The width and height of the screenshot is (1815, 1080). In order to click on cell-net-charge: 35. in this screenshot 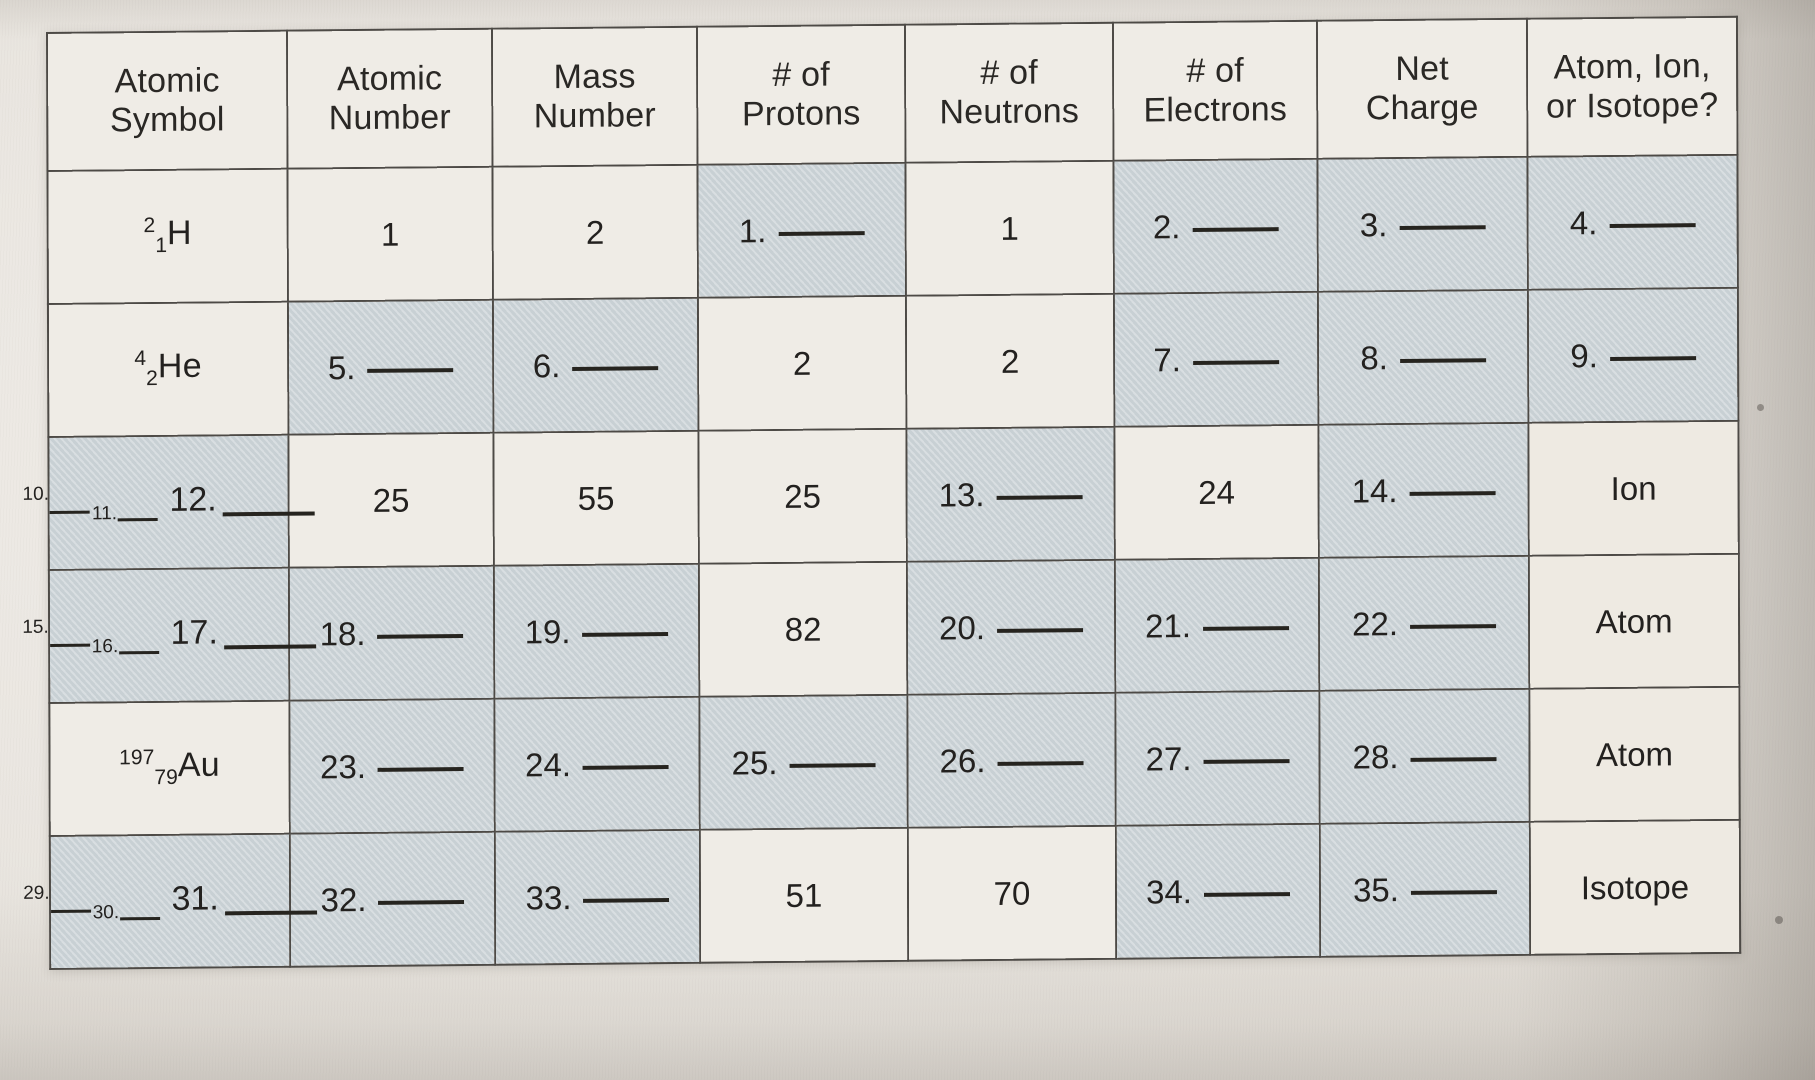, I will do `click(1425, 889)`.